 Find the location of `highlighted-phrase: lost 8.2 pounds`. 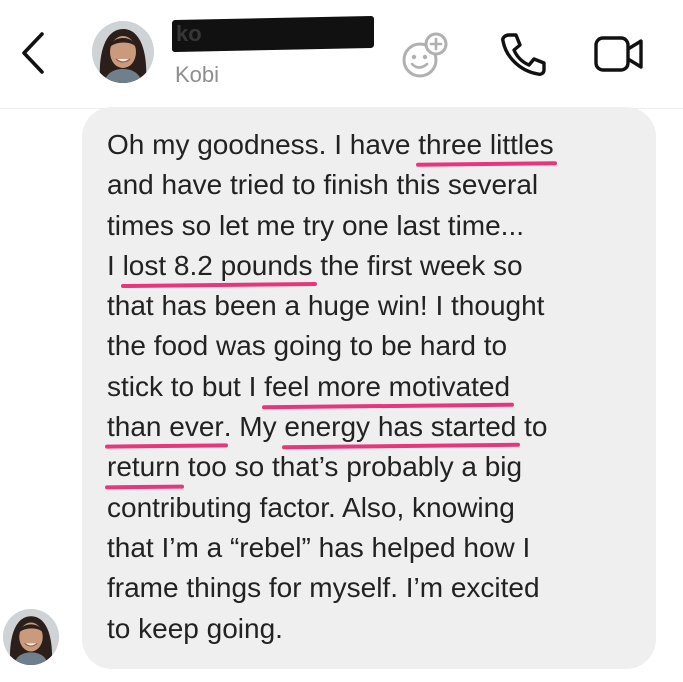

highlighted-phrase: lost 8.2 pounds is located at coordinates (218, 266).